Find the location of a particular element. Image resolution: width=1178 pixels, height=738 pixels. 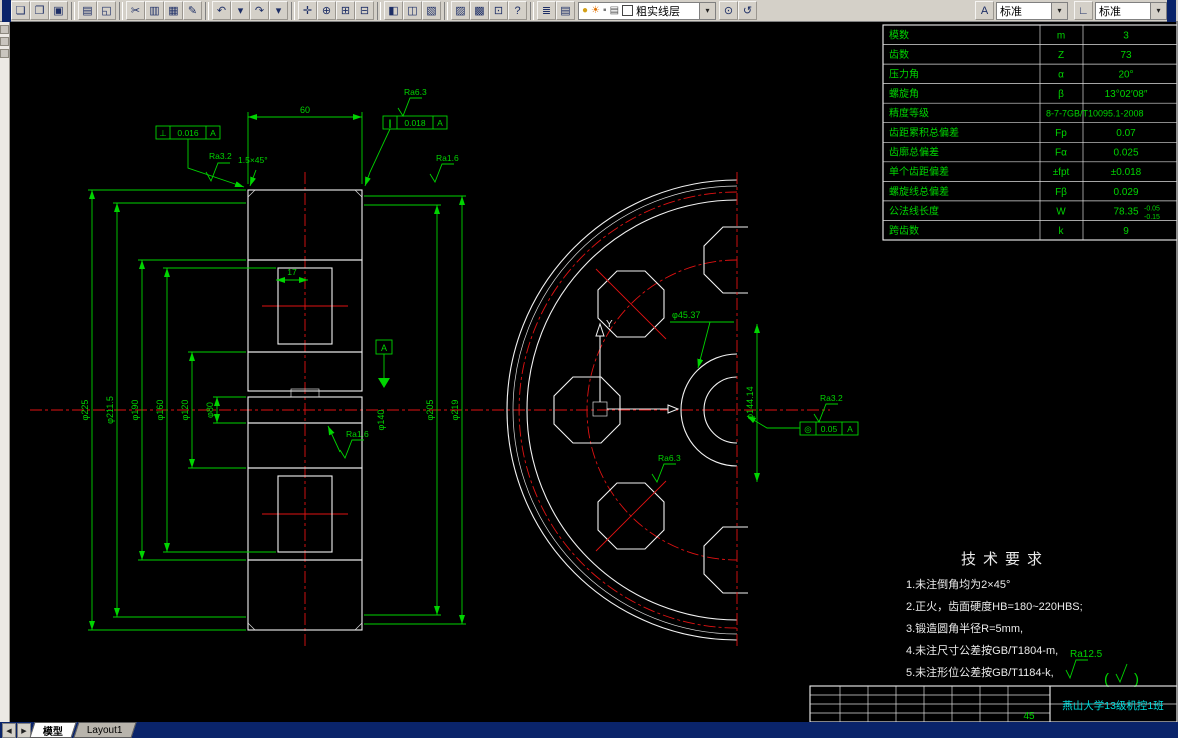

dim-style-dropdown: 标准 ▾ is located at coordinates (1131, 10).